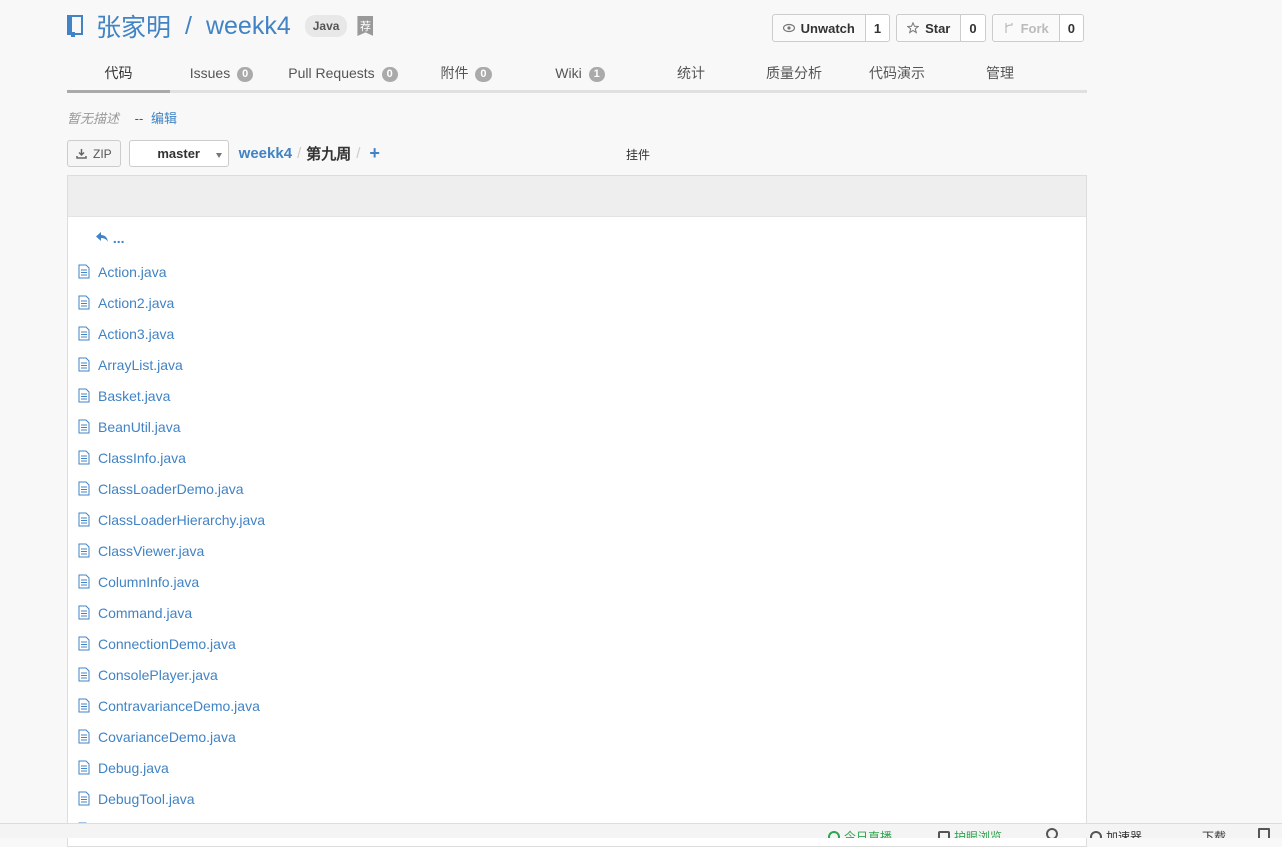  What do you see at coordinates (181, 520) in the screenshot?
I see `file-link: ClassLoaderHierarchy.java` at bounding box center [181, 520].